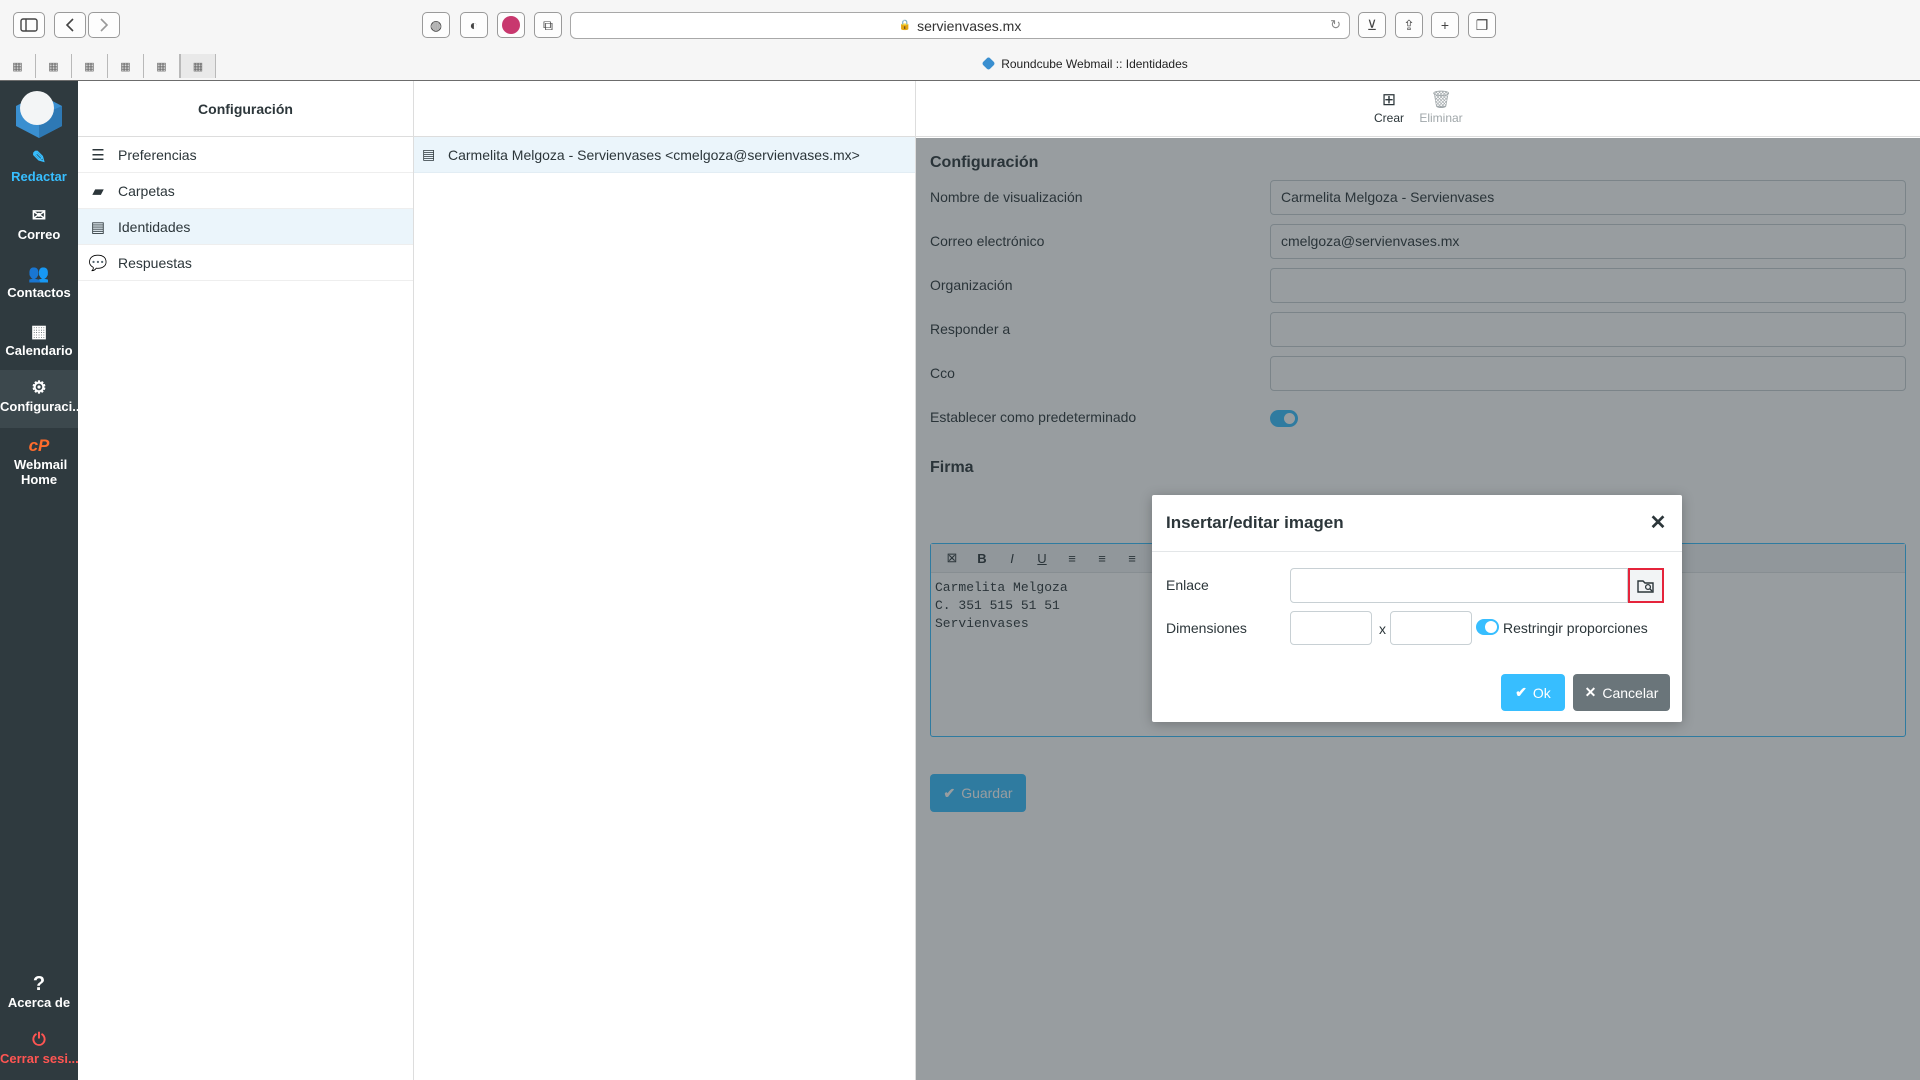  I want to click on sidebar-icon, so click(29, 25).